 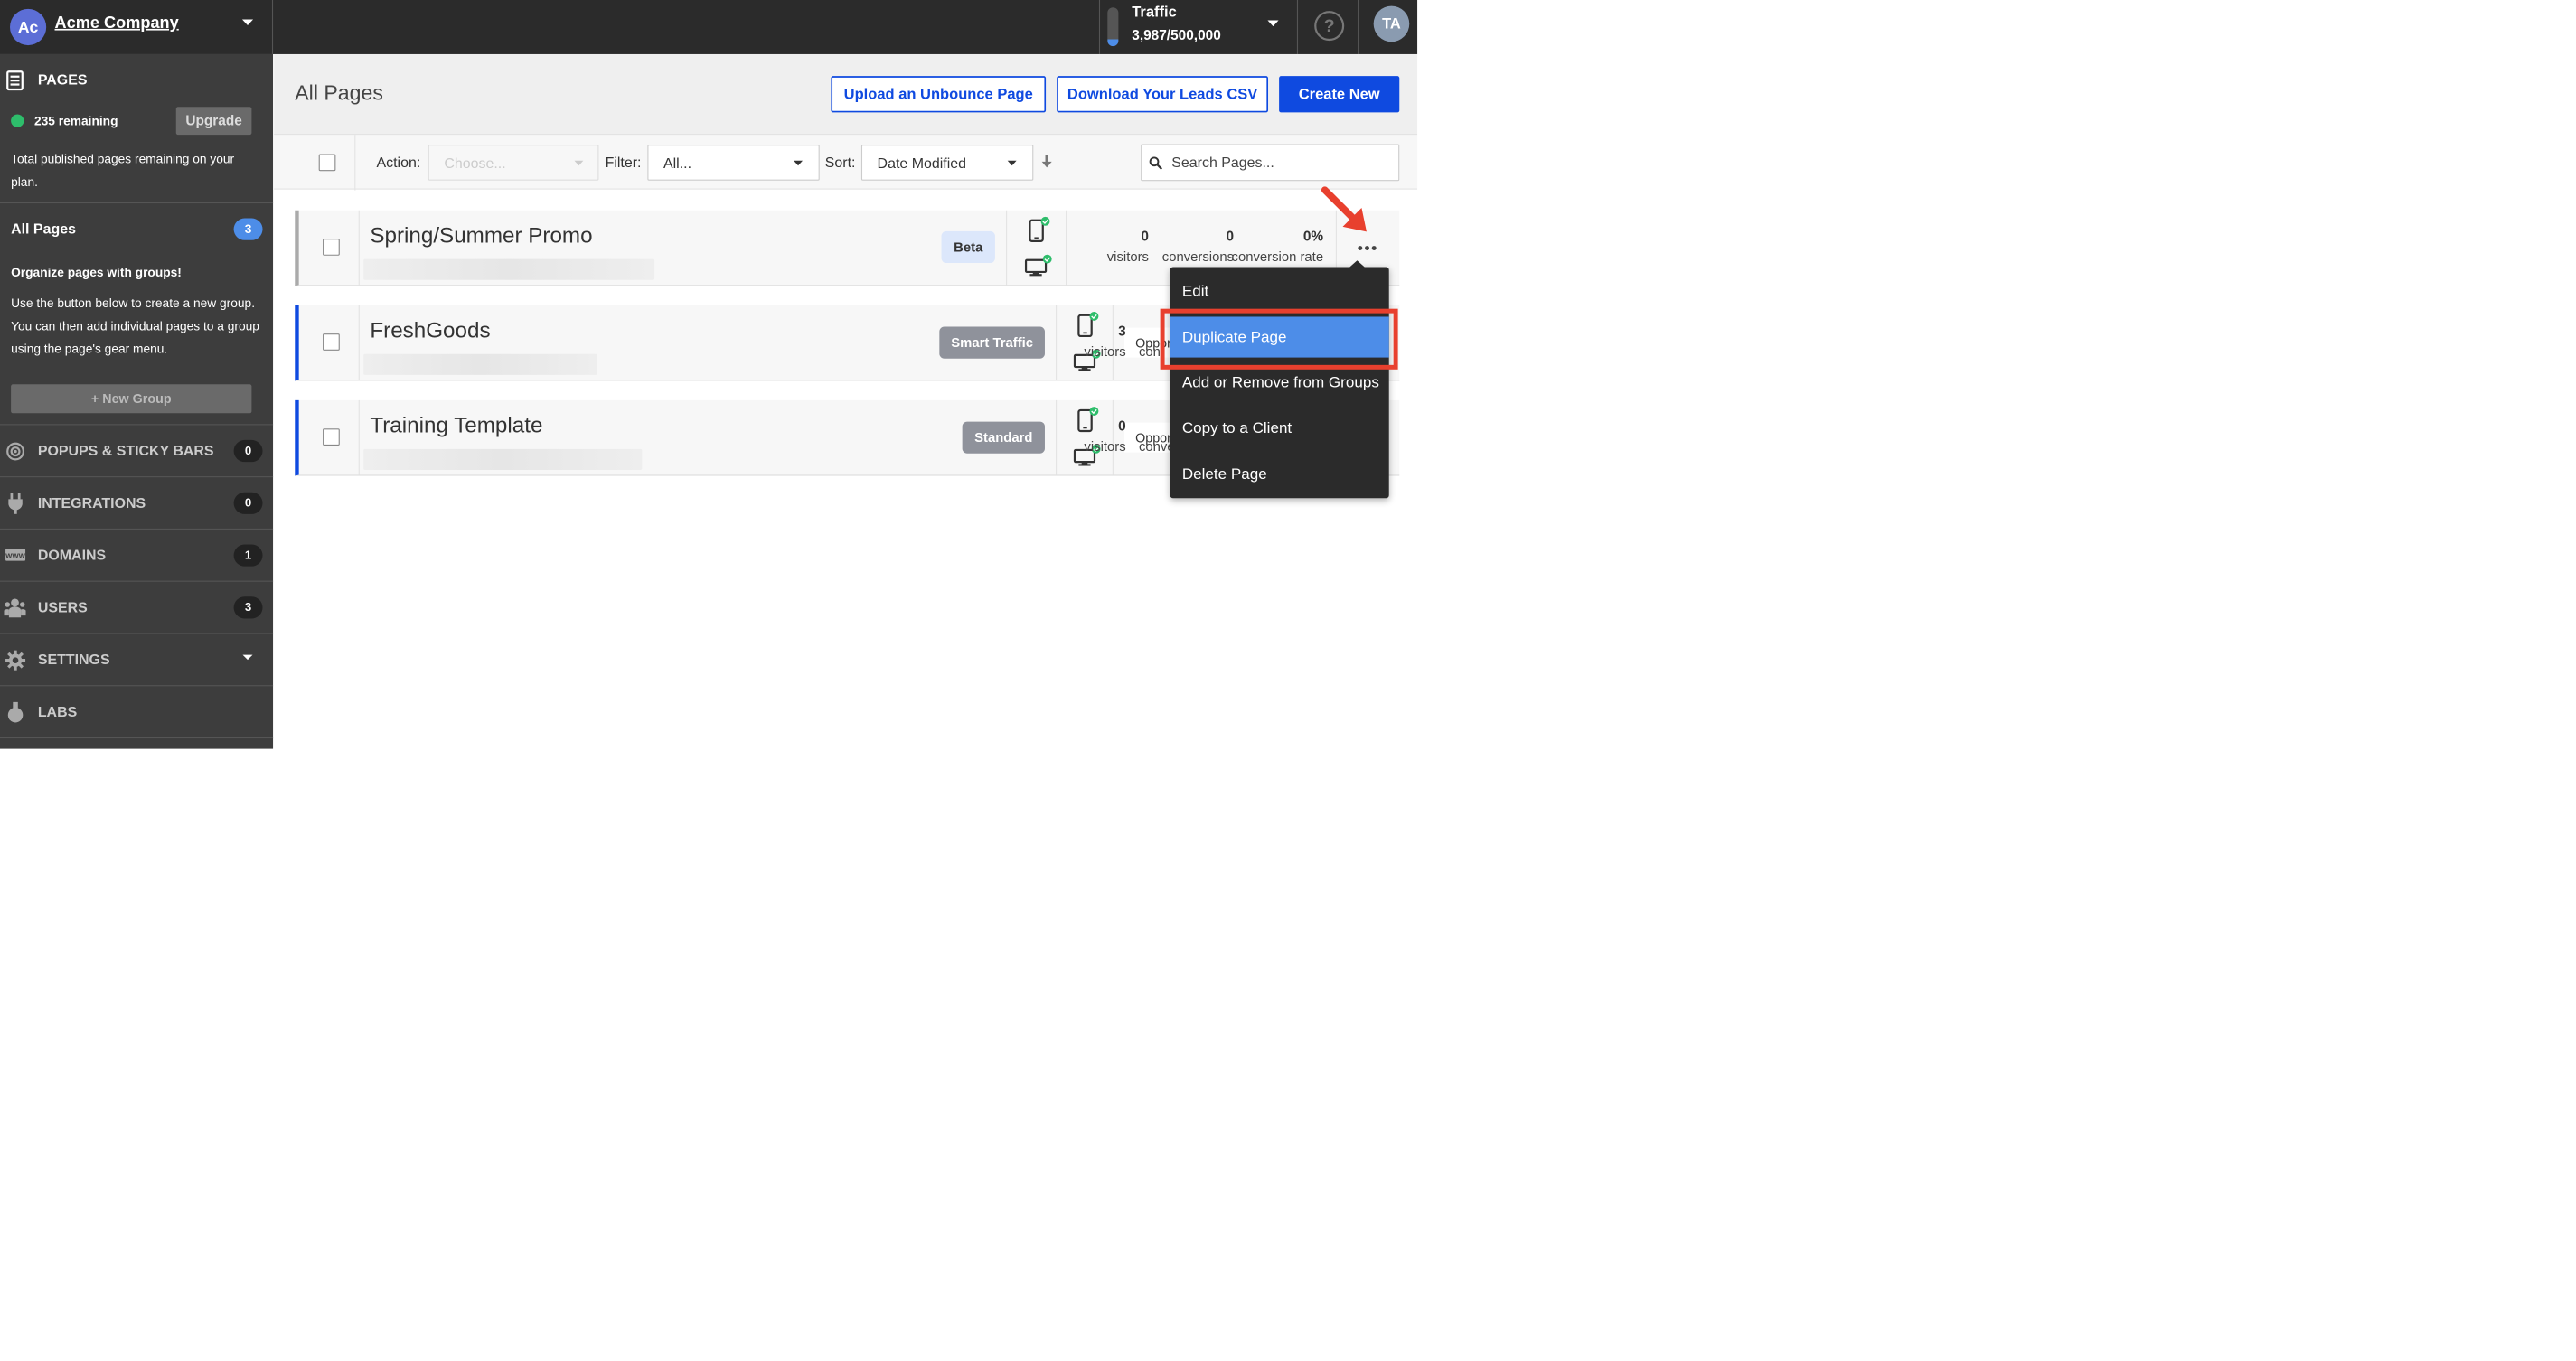 I want to click on conversions-value: 0, so click(x=1230, y=236).